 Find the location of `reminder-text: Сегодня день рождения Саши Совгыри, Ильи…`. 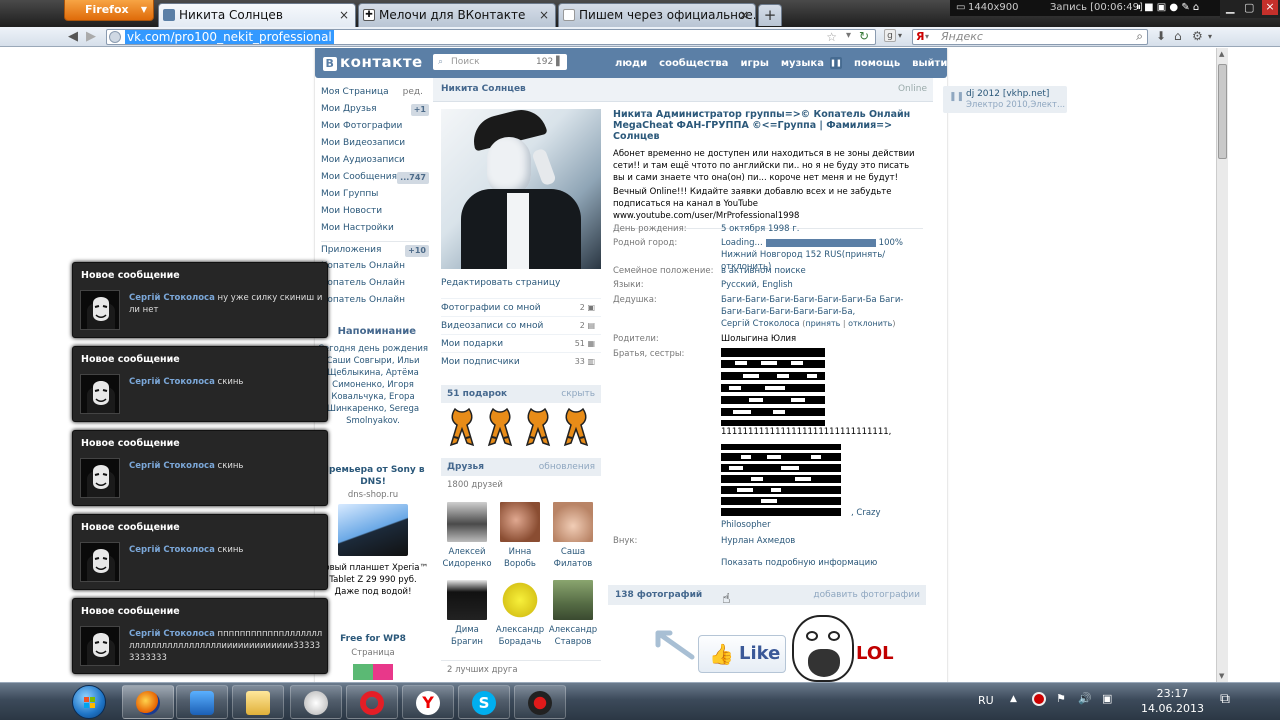

reminder-text: Сегодня день рождения Саши Совгыри, Ильи… is located at coordinates (373, 385).